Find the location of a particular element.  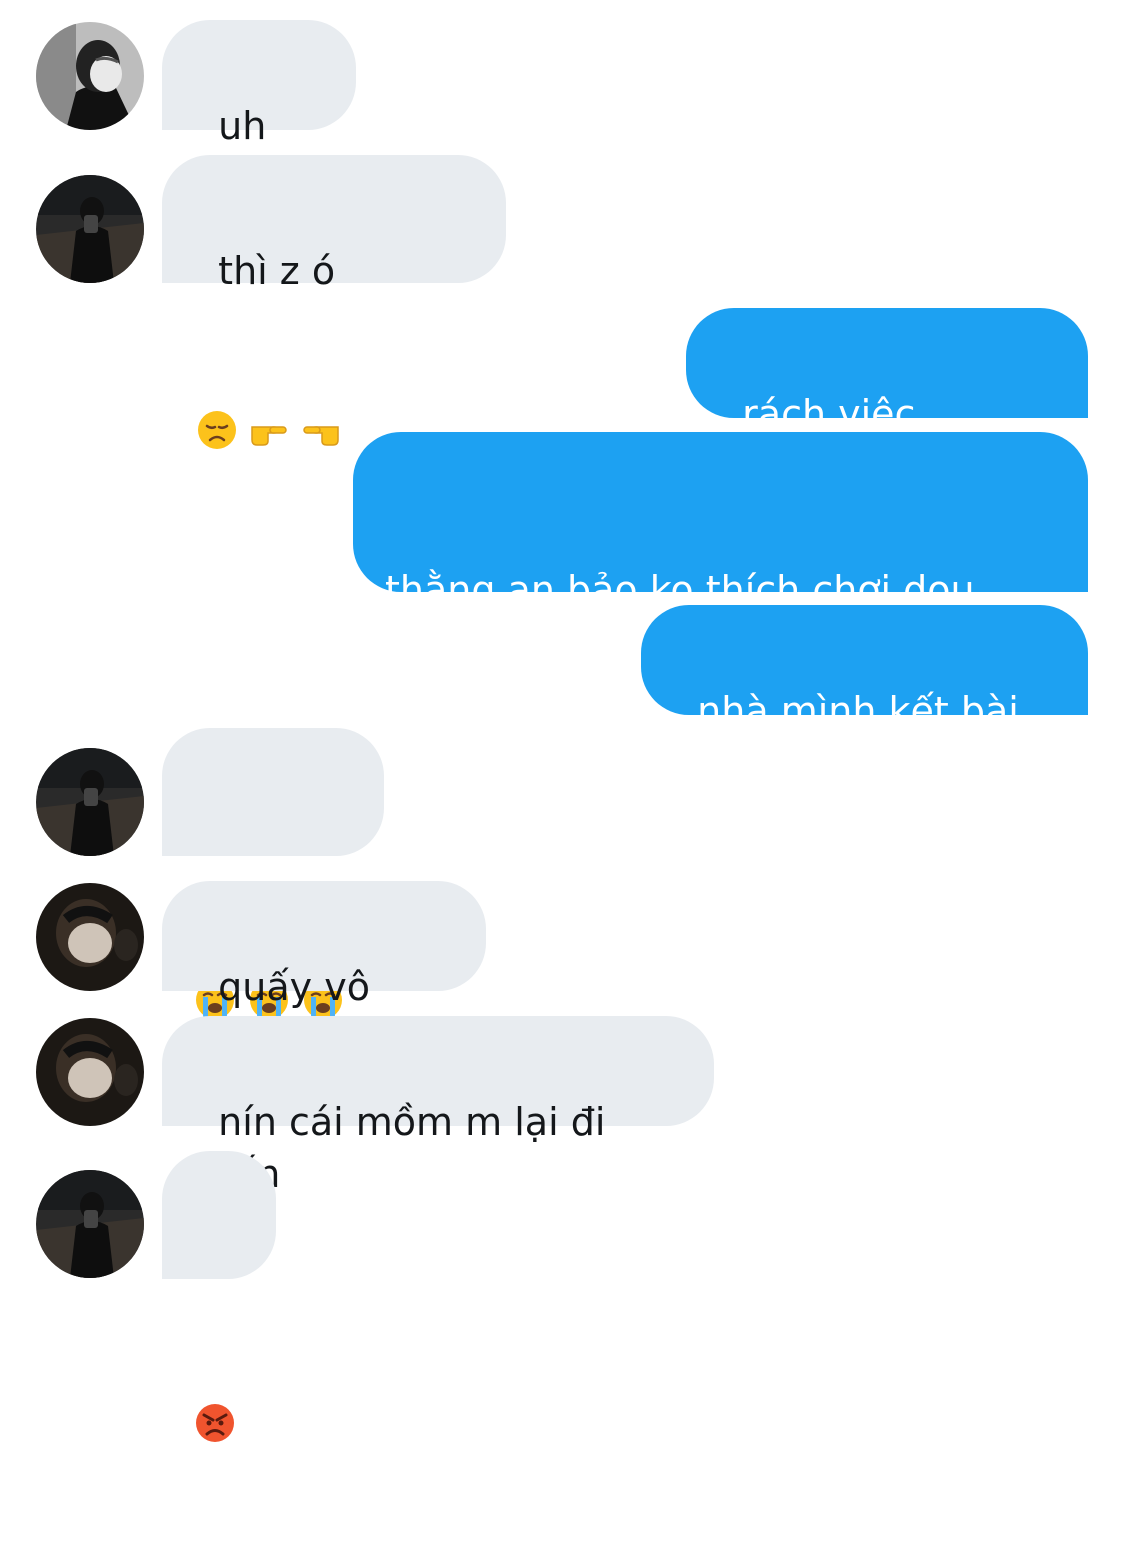

message-bubble-incoming: uh thì? is located at coordinates (259, 110).